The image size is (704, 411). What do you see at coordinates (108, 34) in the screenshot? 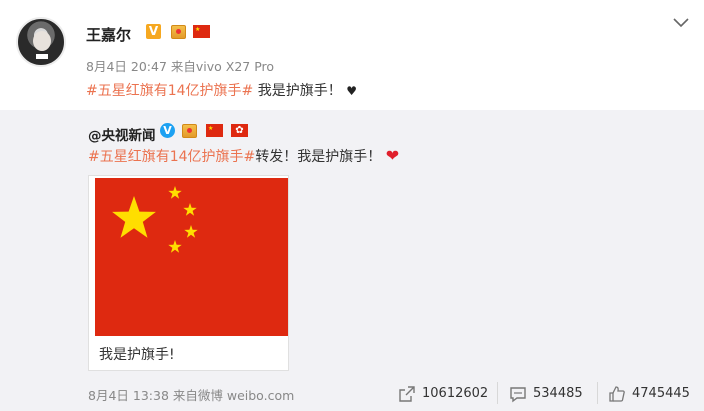
I see `author-name: 王嘉尔` at bounding box center [108, 34].